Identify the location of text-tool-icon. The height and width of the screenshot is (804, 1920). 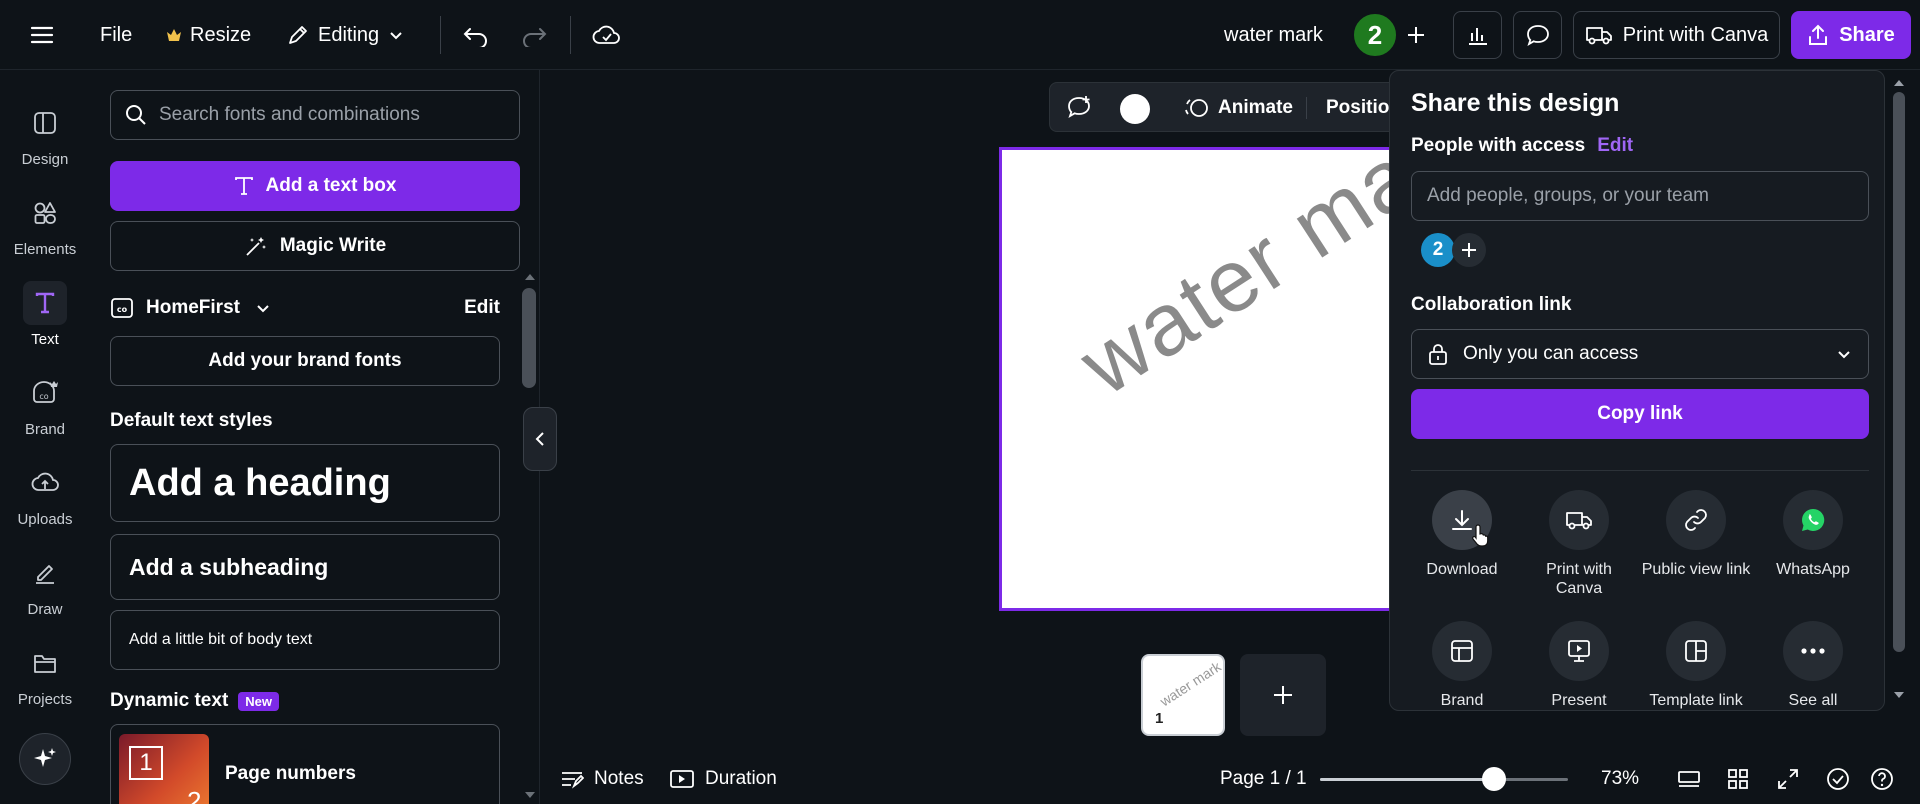
(243, 186).